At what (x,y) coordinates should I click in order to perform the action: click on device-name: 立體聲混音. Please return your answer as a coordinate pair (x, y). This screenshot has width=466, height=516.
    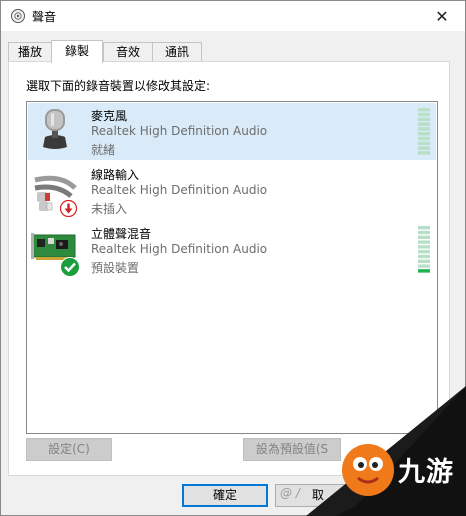
    Looking at the image, I should click on (121, 234).